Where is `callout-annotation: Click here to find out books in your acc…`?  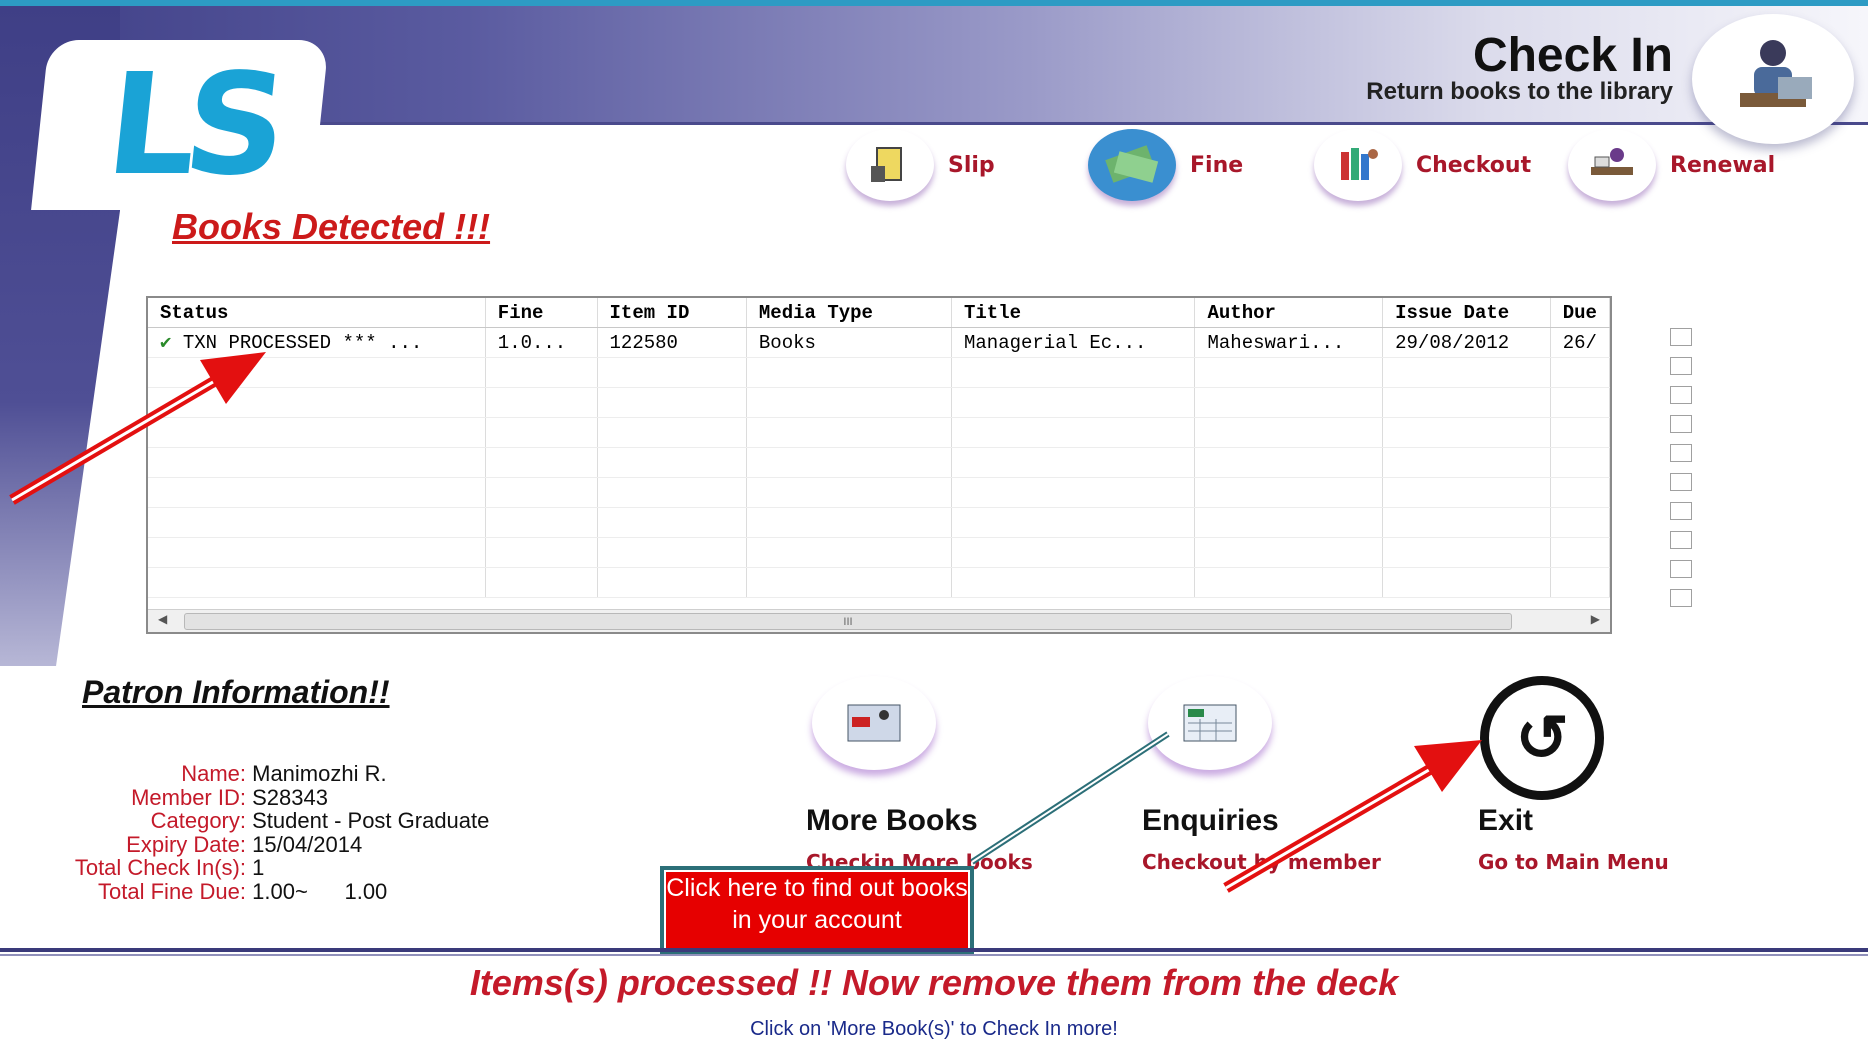 callout-annotation: Click here to find out books in your acc… is located at coordinates (817, 910).